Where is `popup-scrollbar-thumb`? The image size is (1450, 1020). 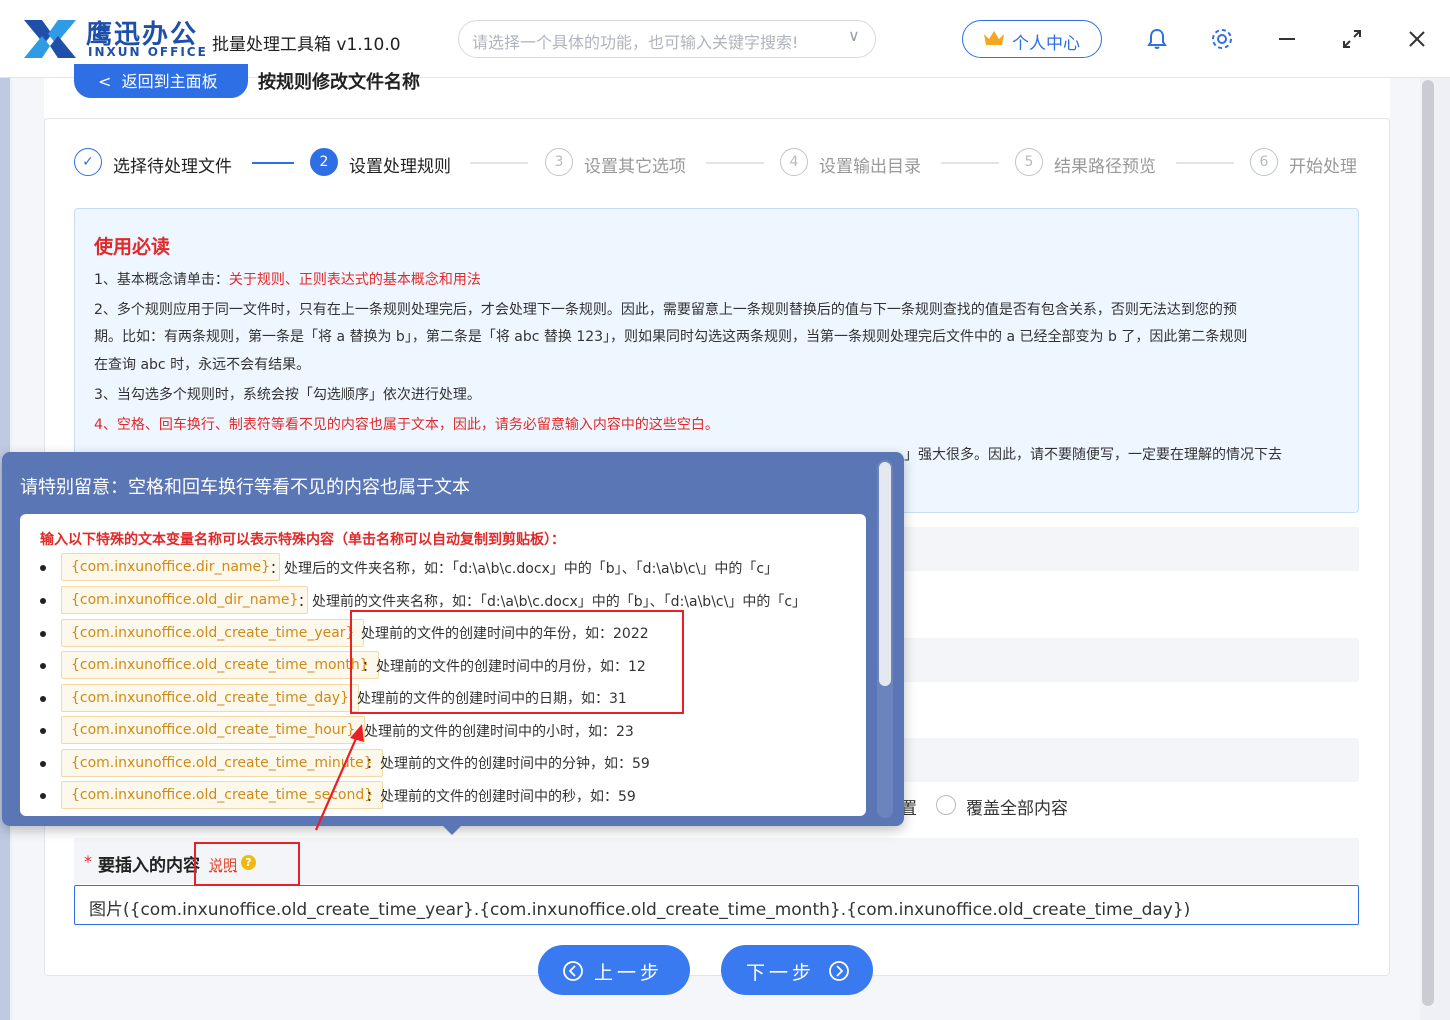 popup-scrollbar-thumb is located at coordinates (885, 574).